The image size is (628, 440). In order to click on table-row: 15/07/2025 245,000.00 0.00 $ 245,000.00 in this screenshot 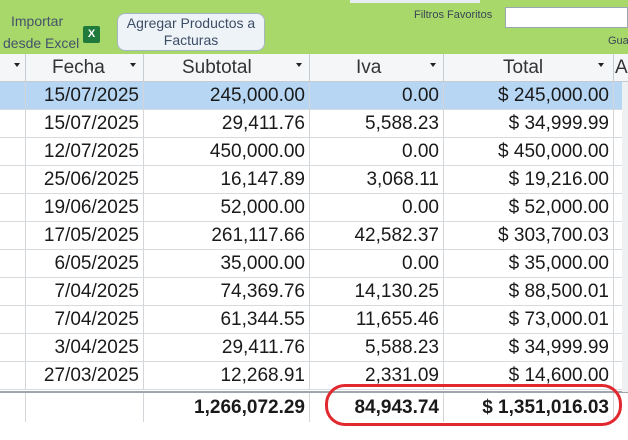, I will do `click(314, 96)`.